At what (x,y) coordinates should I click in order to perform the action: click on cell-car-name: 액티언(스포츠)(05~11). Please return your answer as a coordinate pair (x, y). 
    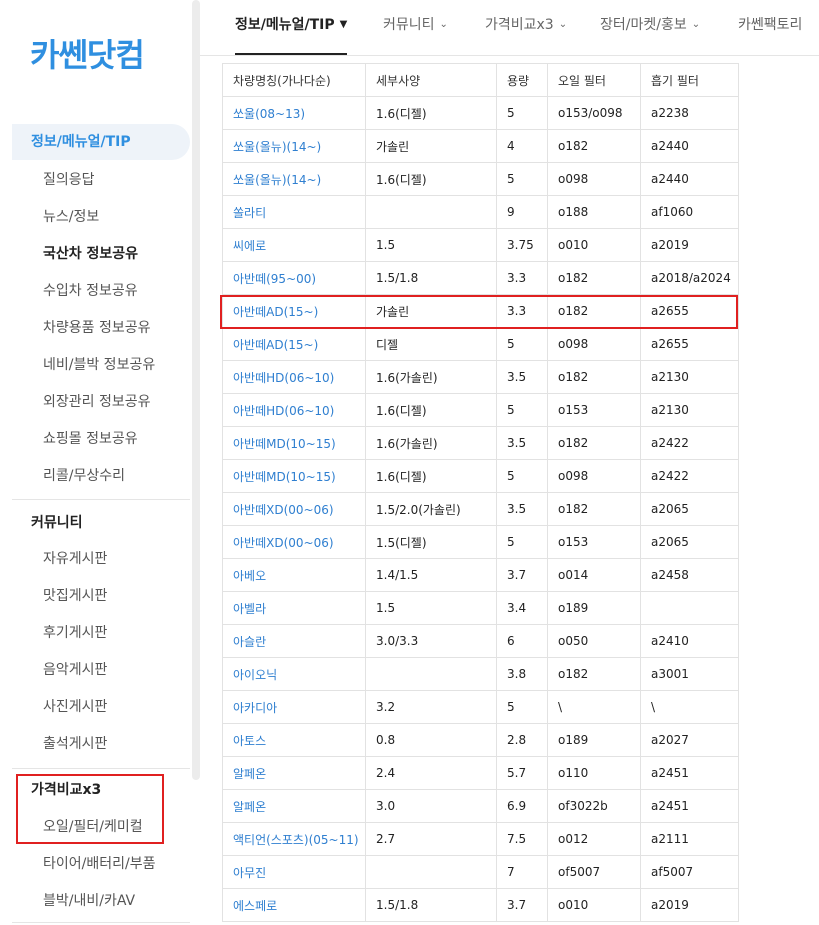
    Looking at the image, I should click on (294, 839).